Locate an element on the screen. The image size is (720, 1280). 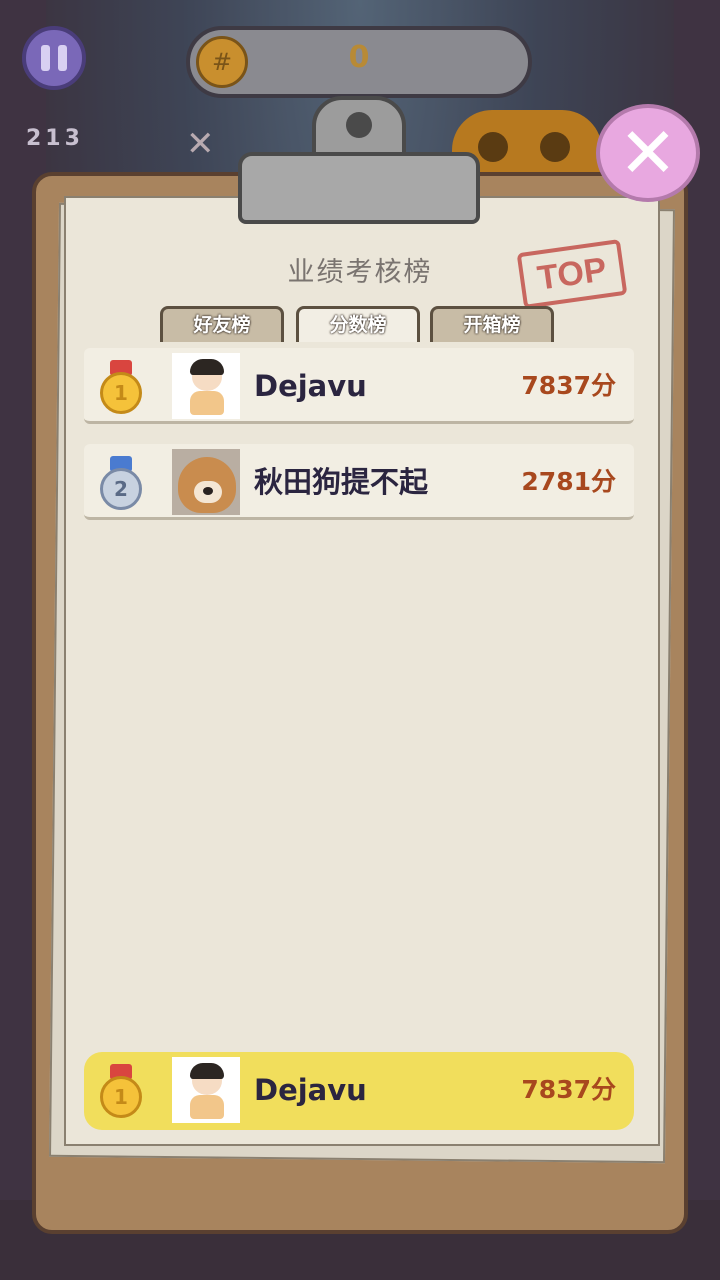
close-icon: ✕ is located at coordinates (648, 153).